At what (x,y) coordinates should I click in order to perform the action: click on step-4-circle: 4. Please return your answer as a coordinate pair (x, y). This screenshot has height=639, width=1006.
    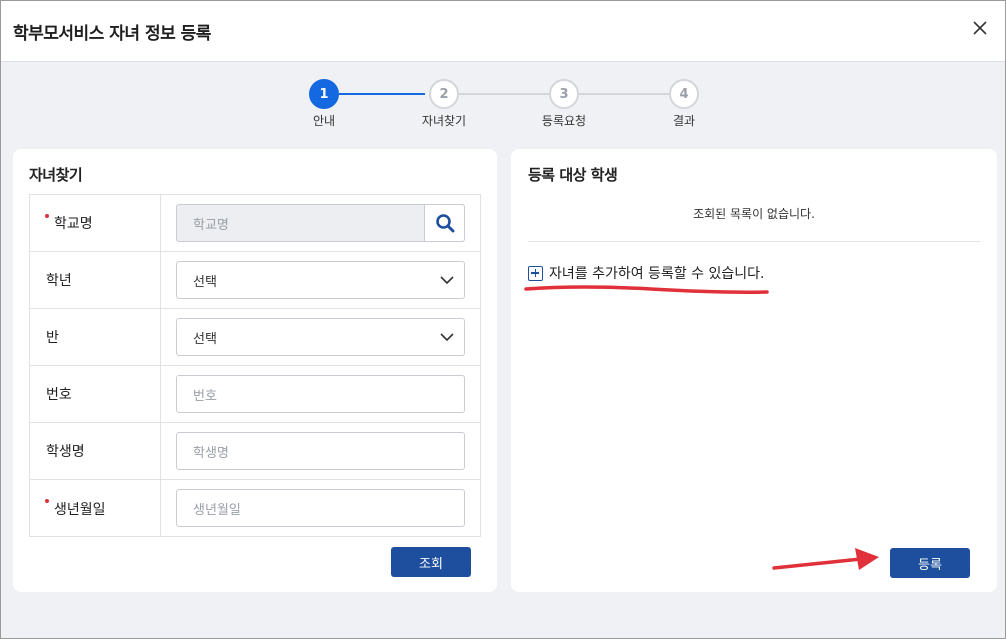
    Looking at the image, I should click on (684, 94).